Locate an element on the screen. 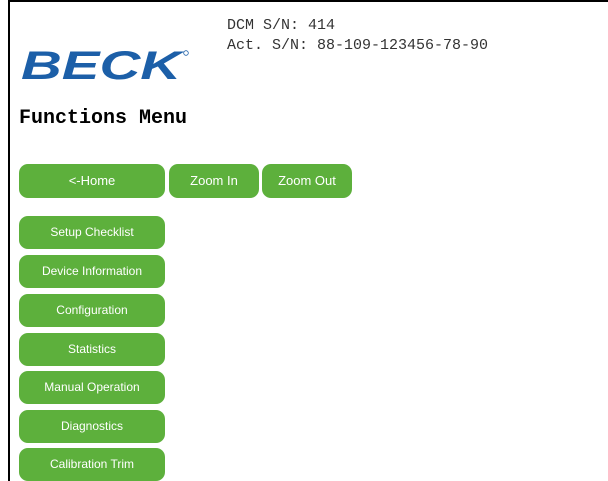 The width and height of the screenshot is (608, 481). dcm-serial: DCM S/N: 414 is located at coordinates (281, 25).